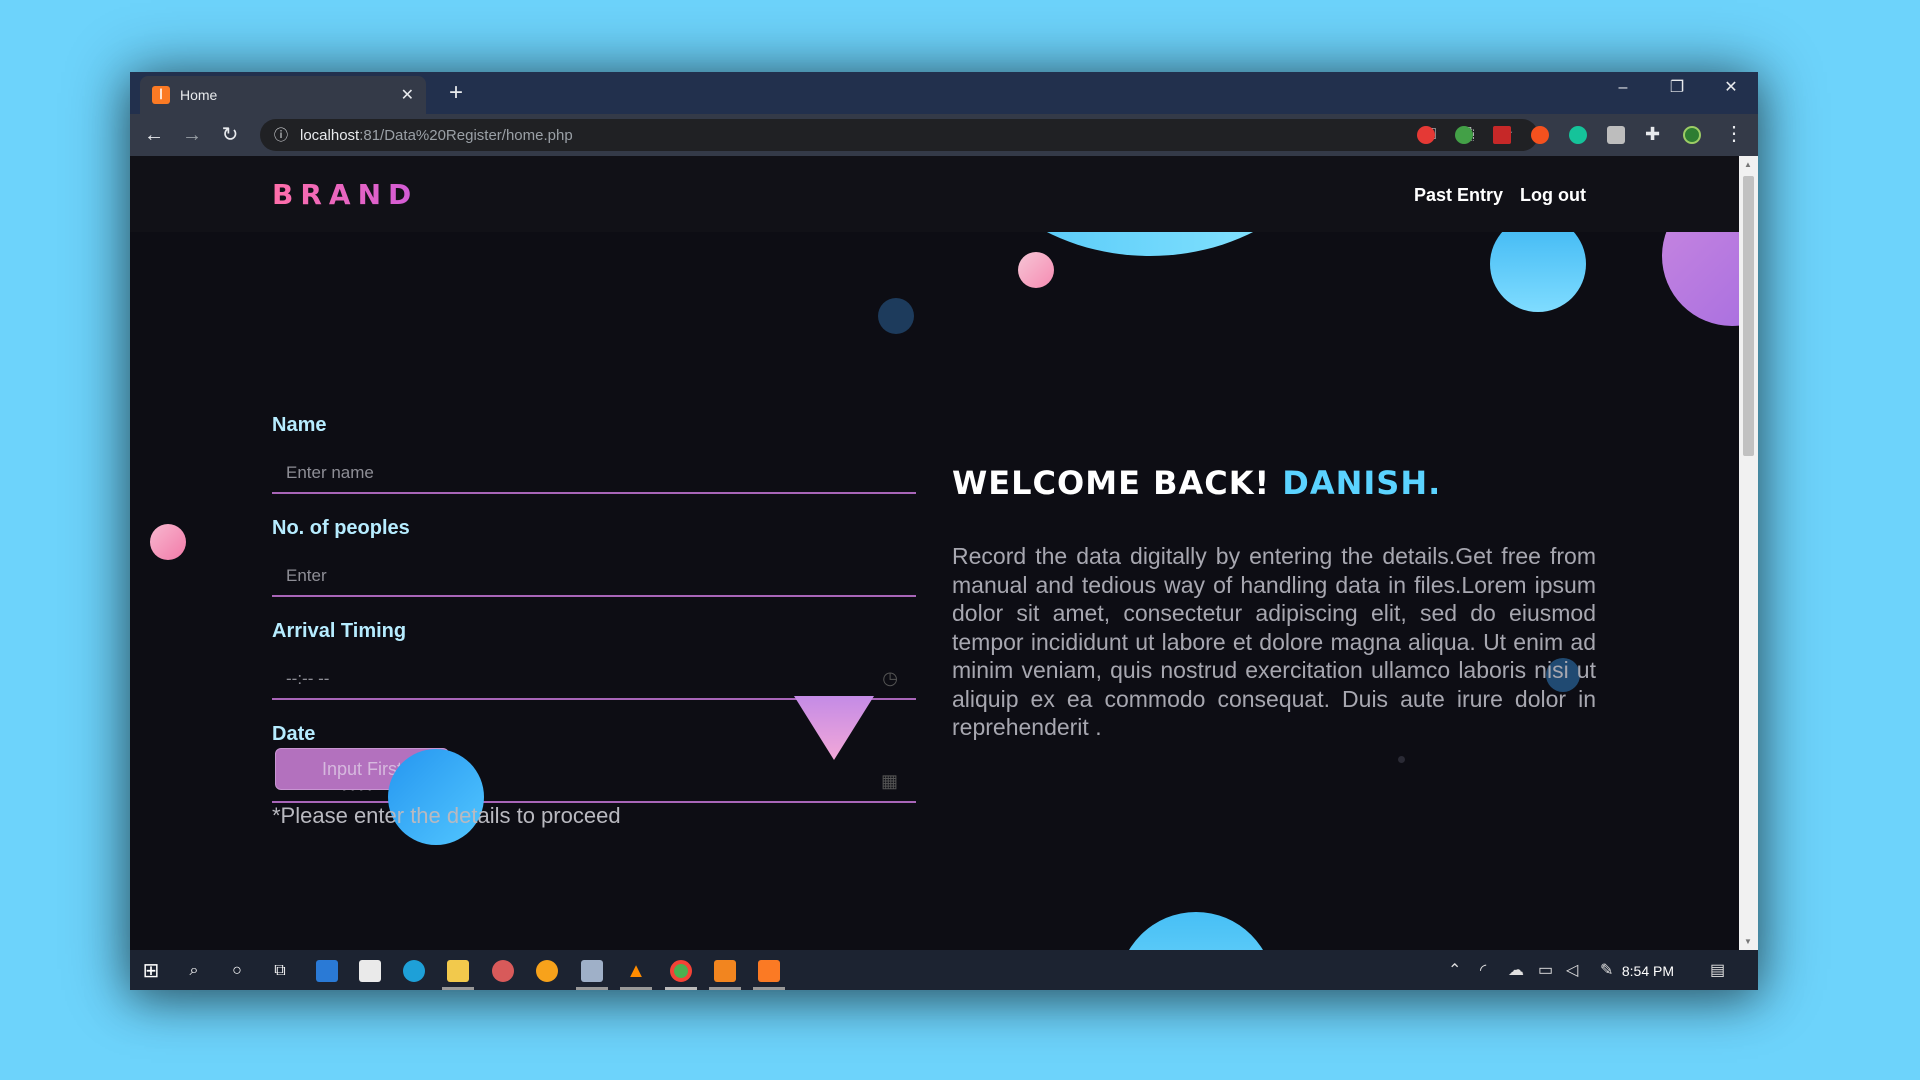 The width and height of the screenshot is (1920, 1080). I want to click on calendar-icon: ▦, so click(889, 781).